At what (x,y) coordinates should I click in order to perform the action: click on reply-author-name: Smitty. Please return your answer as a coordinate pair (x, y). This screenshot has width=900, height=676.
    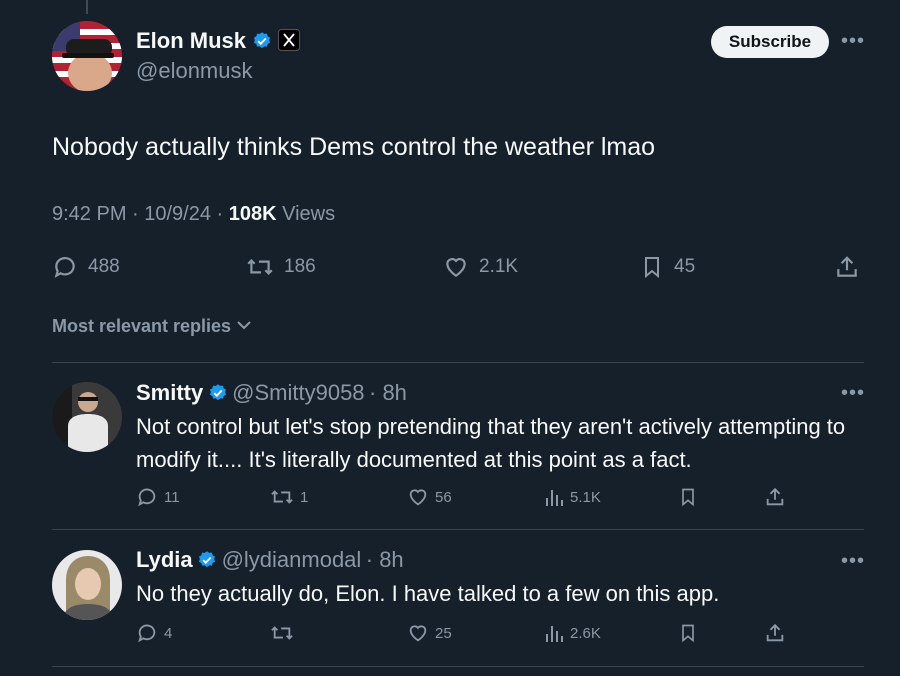
    Looking at the image, I should click on (169, 392).